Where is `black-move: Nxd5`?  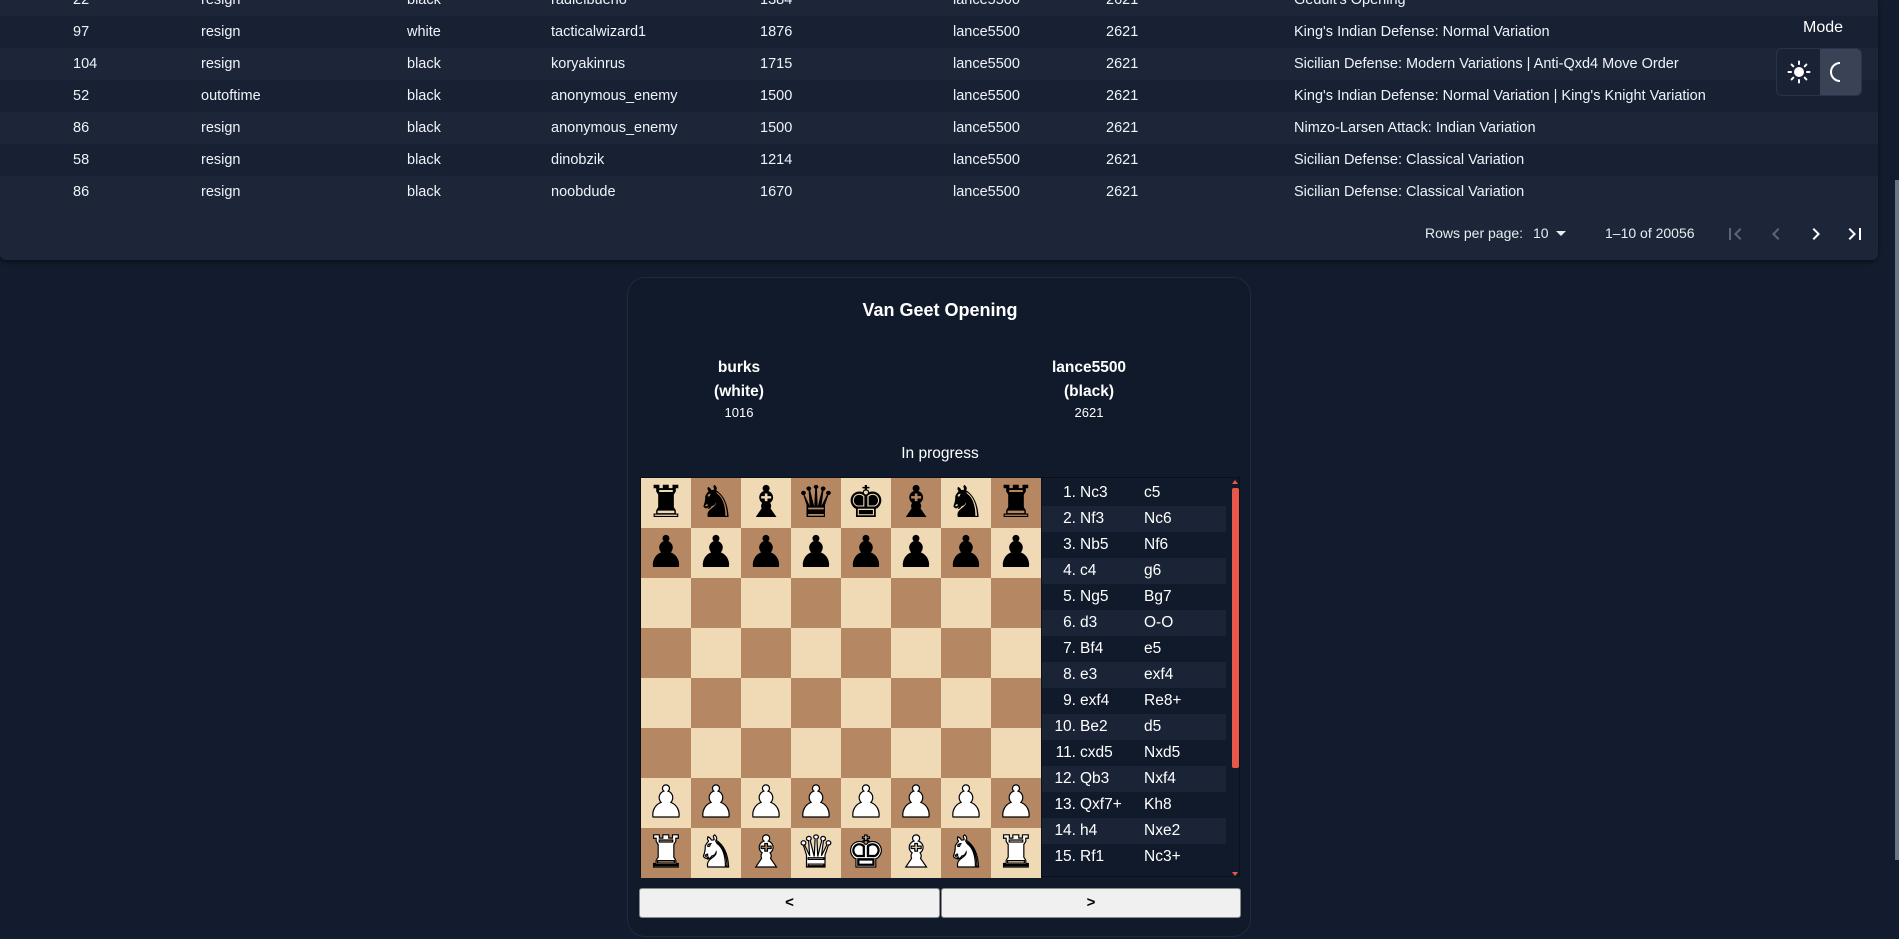
black-move: Nxd5 is located at coordinates (1162, 753).